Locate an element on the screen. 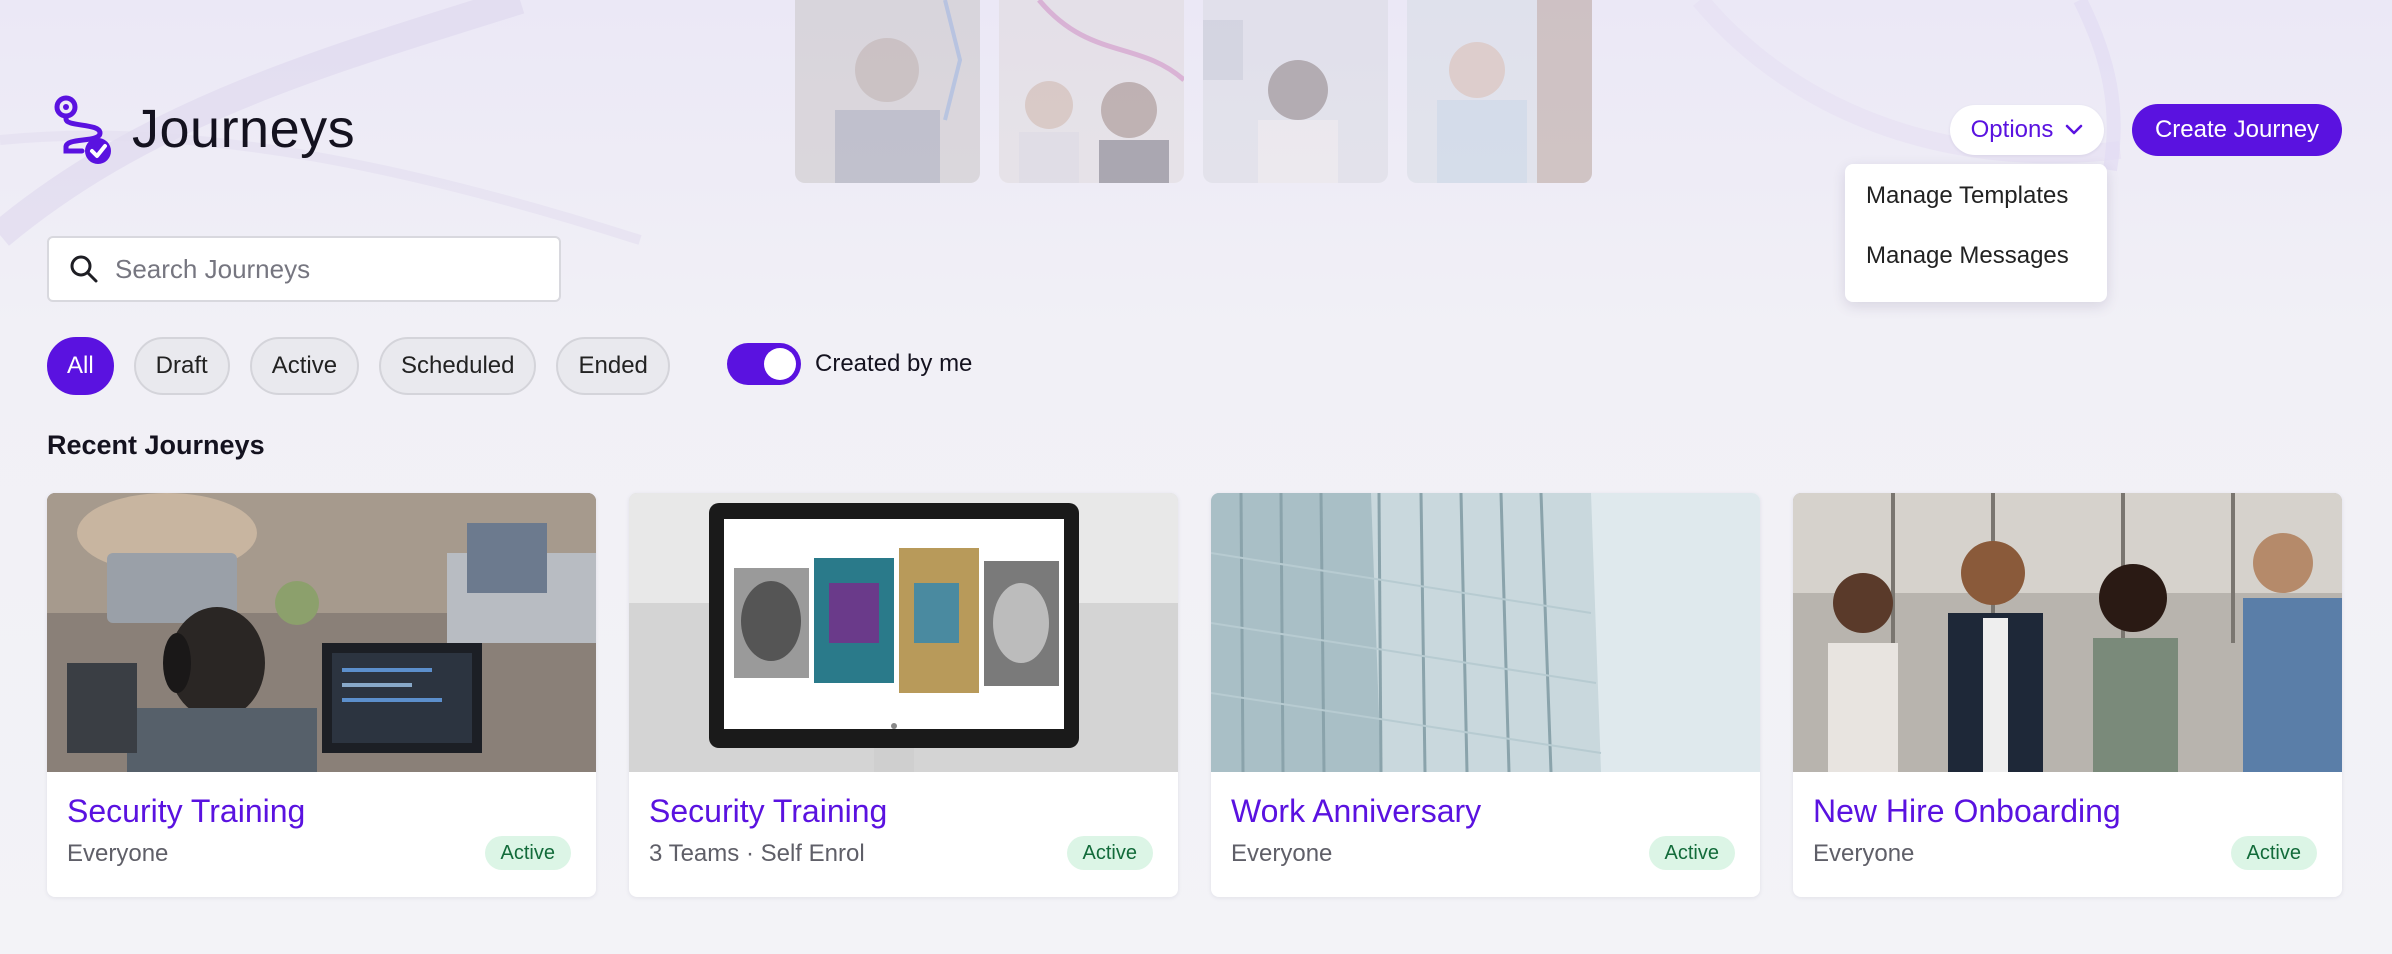  card-title: New Hire Onboarding is located at coordinates (1967, 811).